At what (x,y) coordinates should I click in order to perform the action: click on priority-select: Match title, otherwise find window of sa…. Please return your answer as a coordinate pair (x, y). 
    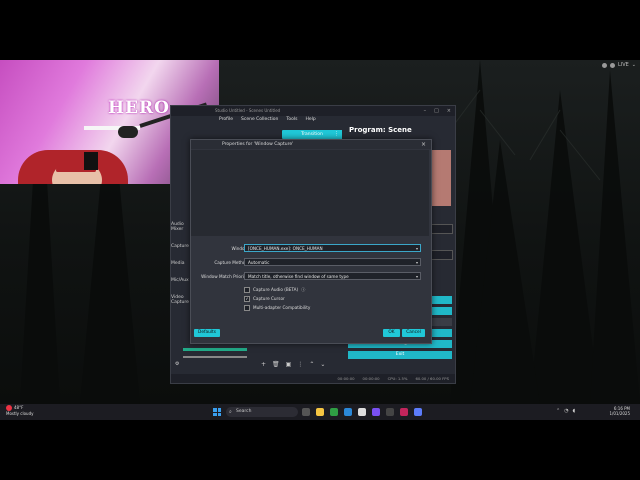
    Looking at the image, I should click on (332, 276).